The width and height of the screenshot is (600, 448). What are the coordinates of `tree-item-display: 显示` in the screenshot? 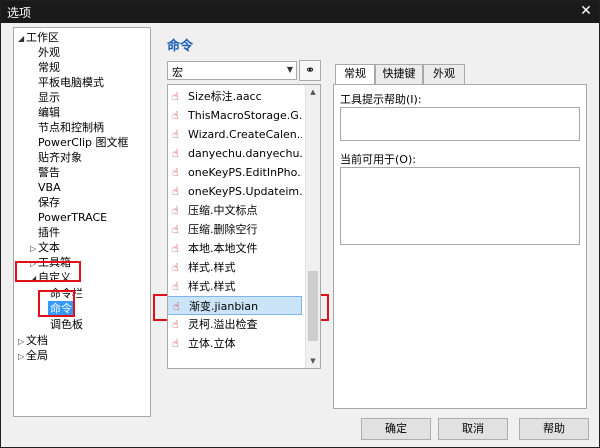 It's located at (49, 97).